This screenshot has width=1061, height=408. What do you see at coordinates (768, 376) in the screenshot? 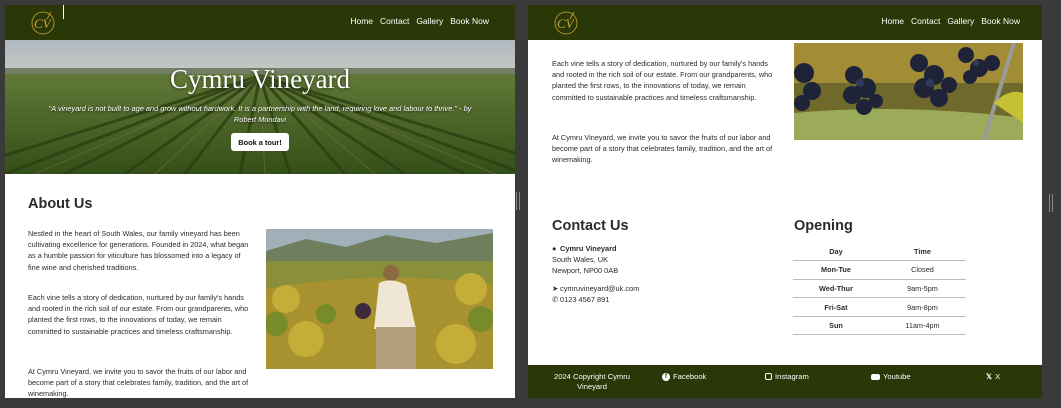
I see `instagram-icon` at bounding box center [768, 376].